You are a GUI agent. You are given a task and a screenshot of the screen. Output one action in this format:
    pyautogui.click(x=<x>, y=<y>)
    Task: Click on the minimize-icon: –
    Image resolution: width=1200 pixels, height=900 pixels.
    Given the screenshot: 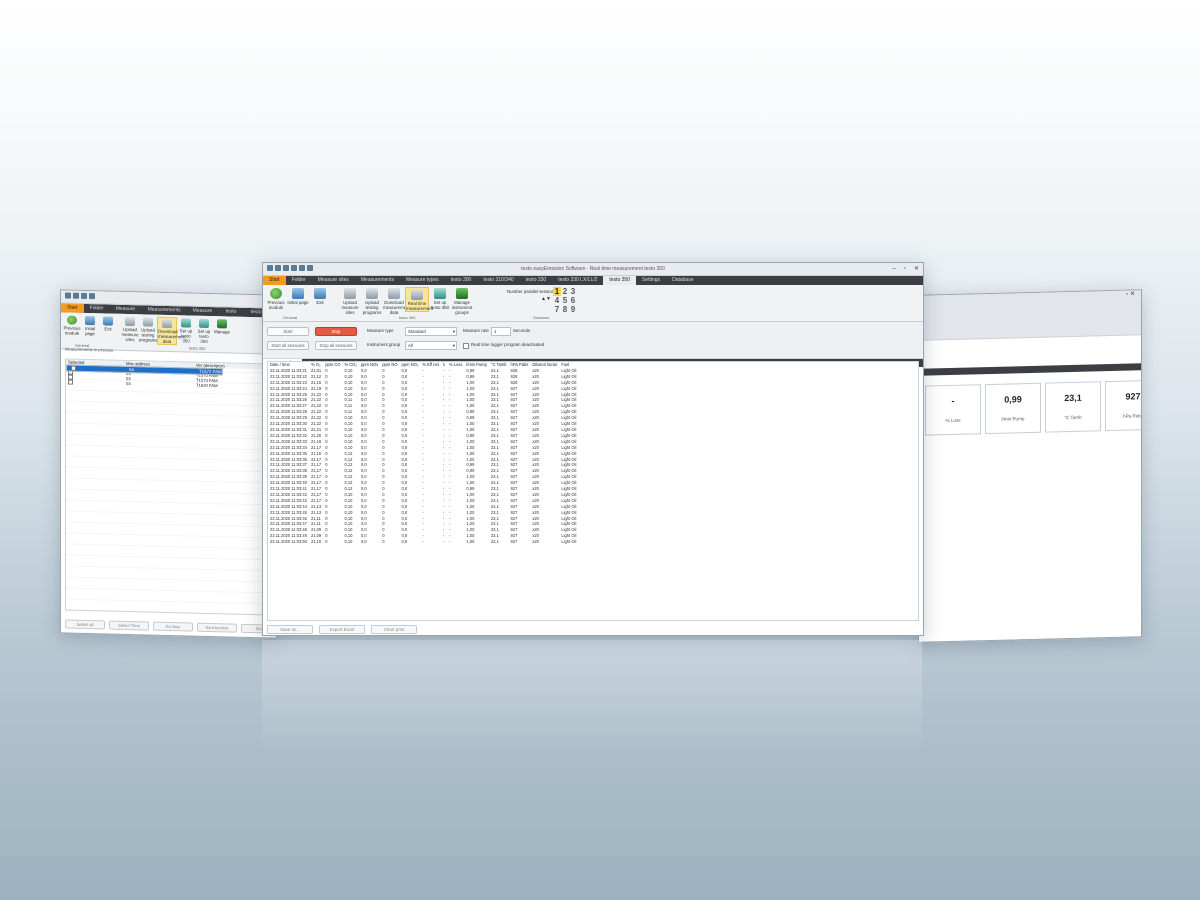 What is the action you would take?
    pyautogui.click(x=893, y=269)
    